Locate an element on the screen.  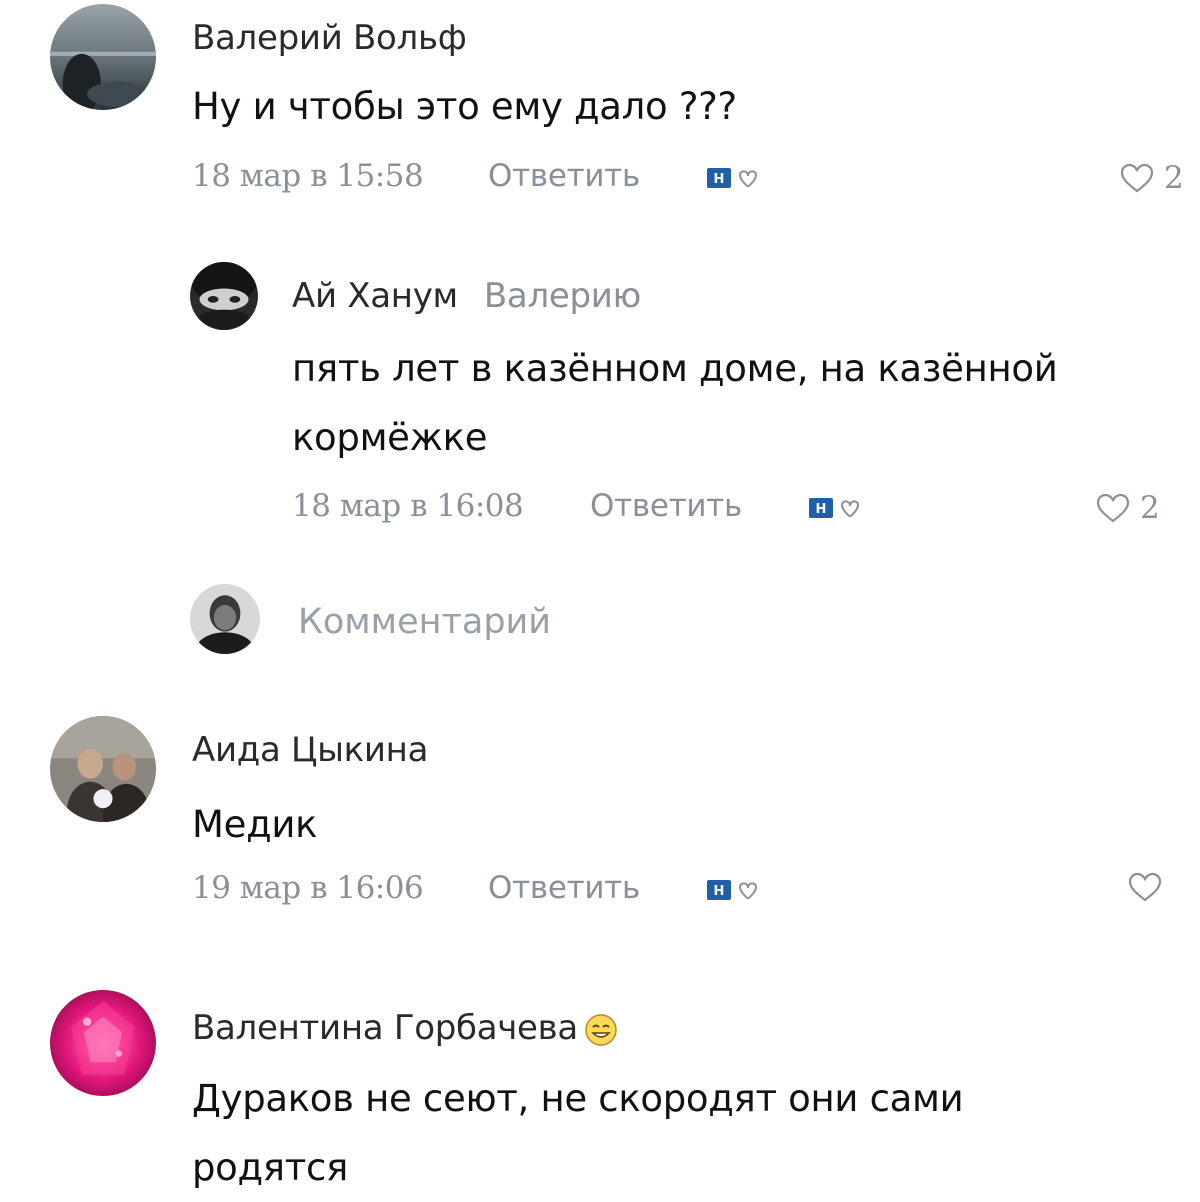
comment-author-name: Валентина Горбачева is located at coordinates (385, 1028).